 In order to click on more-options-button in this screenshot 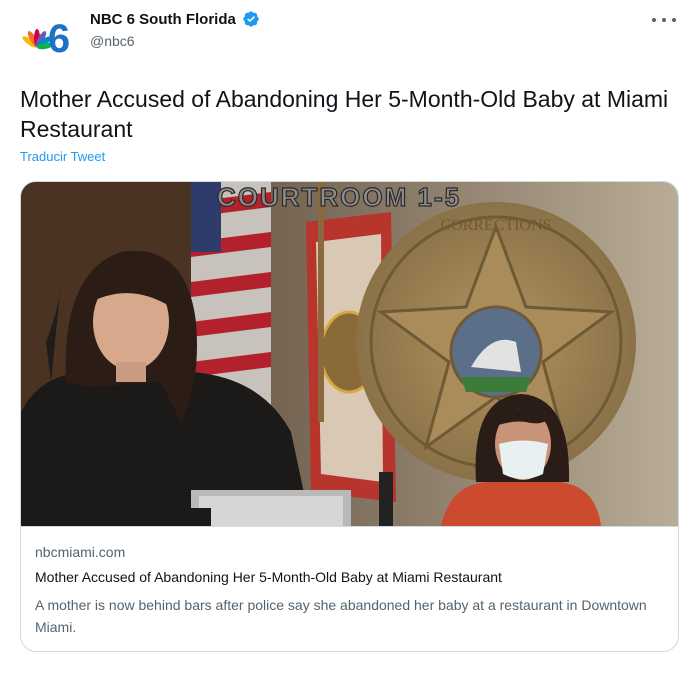, I will do `click(664, 20)`.